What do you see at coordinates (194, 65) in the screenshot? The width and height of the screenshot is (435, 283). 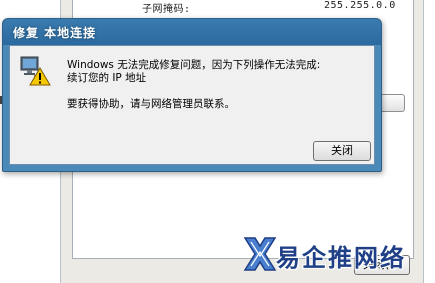 I see `message-line-1: Windows 无法完成修复问题，因为下列操作无法完成:` at bounding box center [194, 65].